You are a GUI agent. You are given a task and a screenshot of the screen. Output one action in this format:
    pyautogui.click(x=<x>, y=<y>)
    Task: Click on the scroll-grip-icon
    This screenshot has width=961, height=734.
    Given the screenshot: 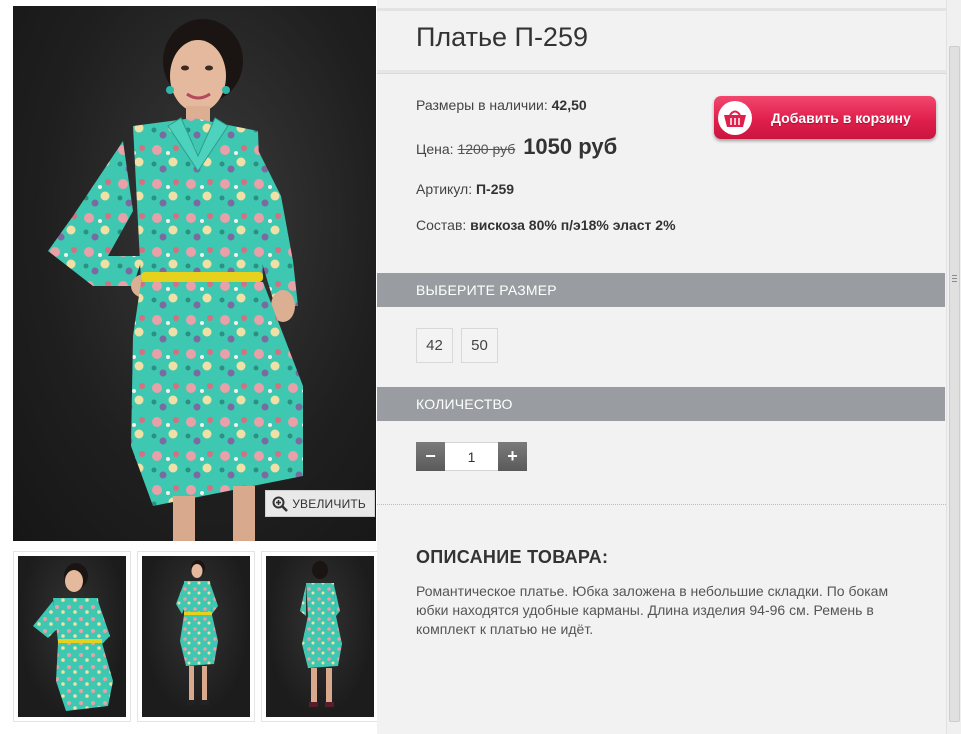 What is the action you would take?
    pyautogui.click(x=954, y=279)
    